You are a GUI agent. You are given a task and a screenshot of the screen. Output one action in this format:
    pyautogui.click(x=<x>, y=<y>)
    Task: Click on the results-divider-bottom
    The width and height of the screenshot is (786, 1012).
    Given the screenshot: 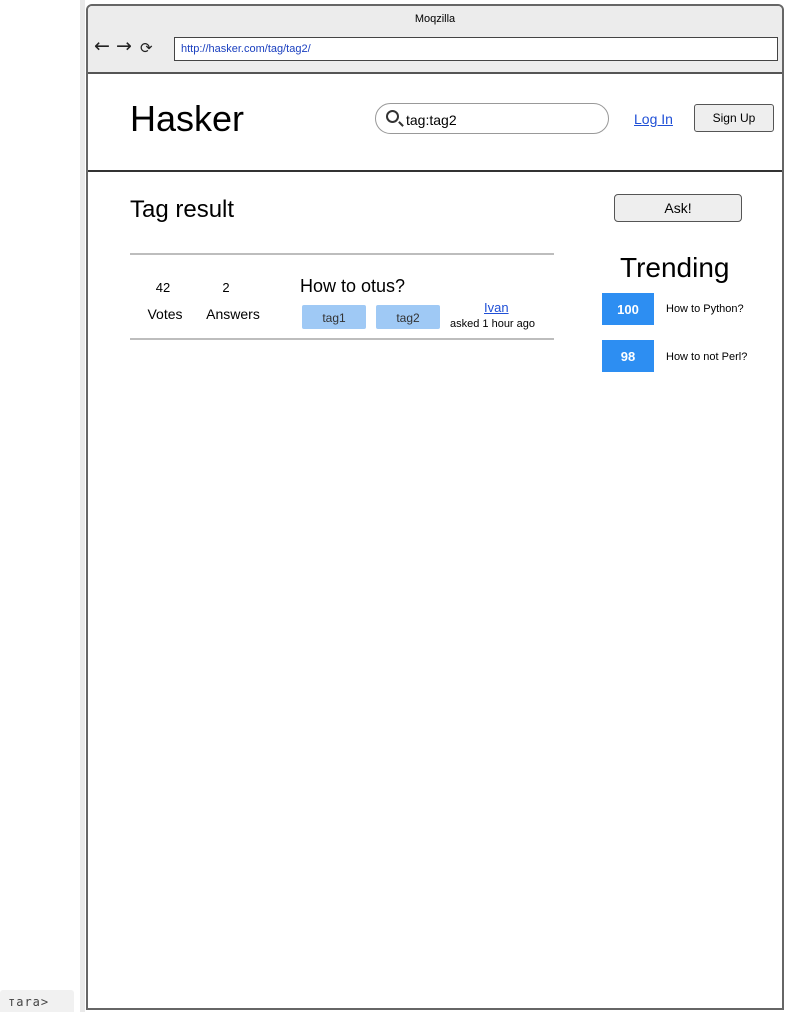 What is the action you would take?
    pyautogui.click(x=342, y=339)
    